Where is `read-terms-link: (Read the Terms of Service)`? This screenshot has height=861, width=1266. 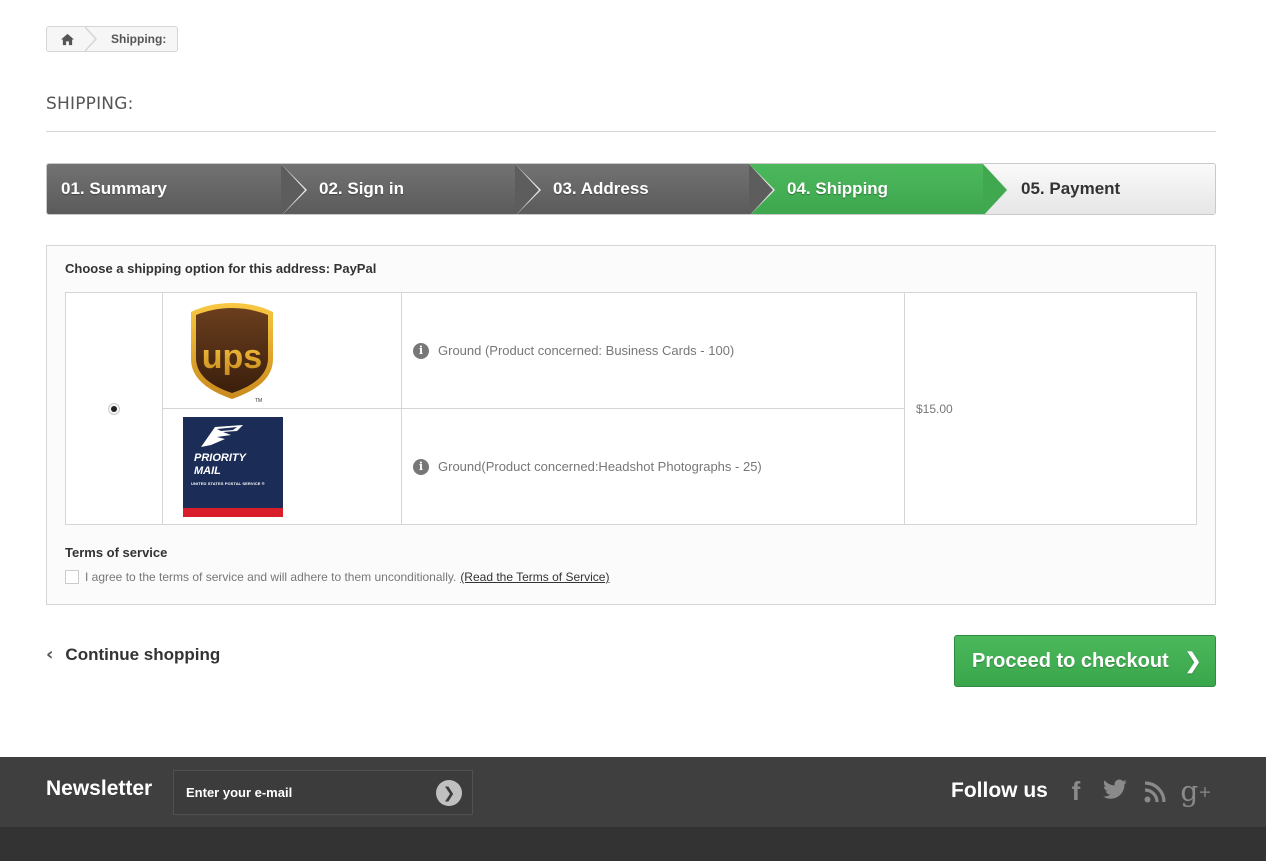
read-terms-link: (Read the Terms of Service) is located at coordinates (534, 577).